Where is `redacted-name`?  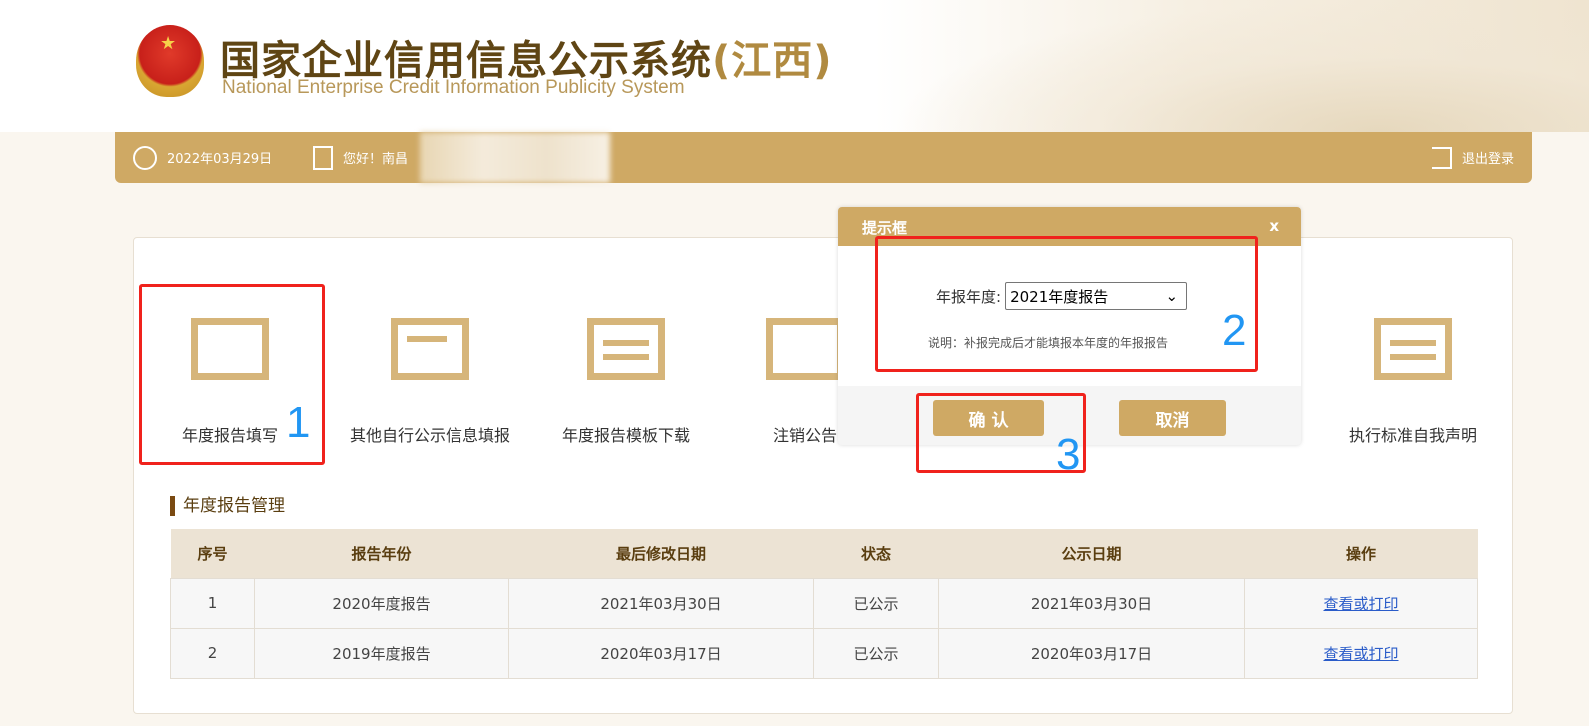
redacted-name is located at coordinates (515, 157).